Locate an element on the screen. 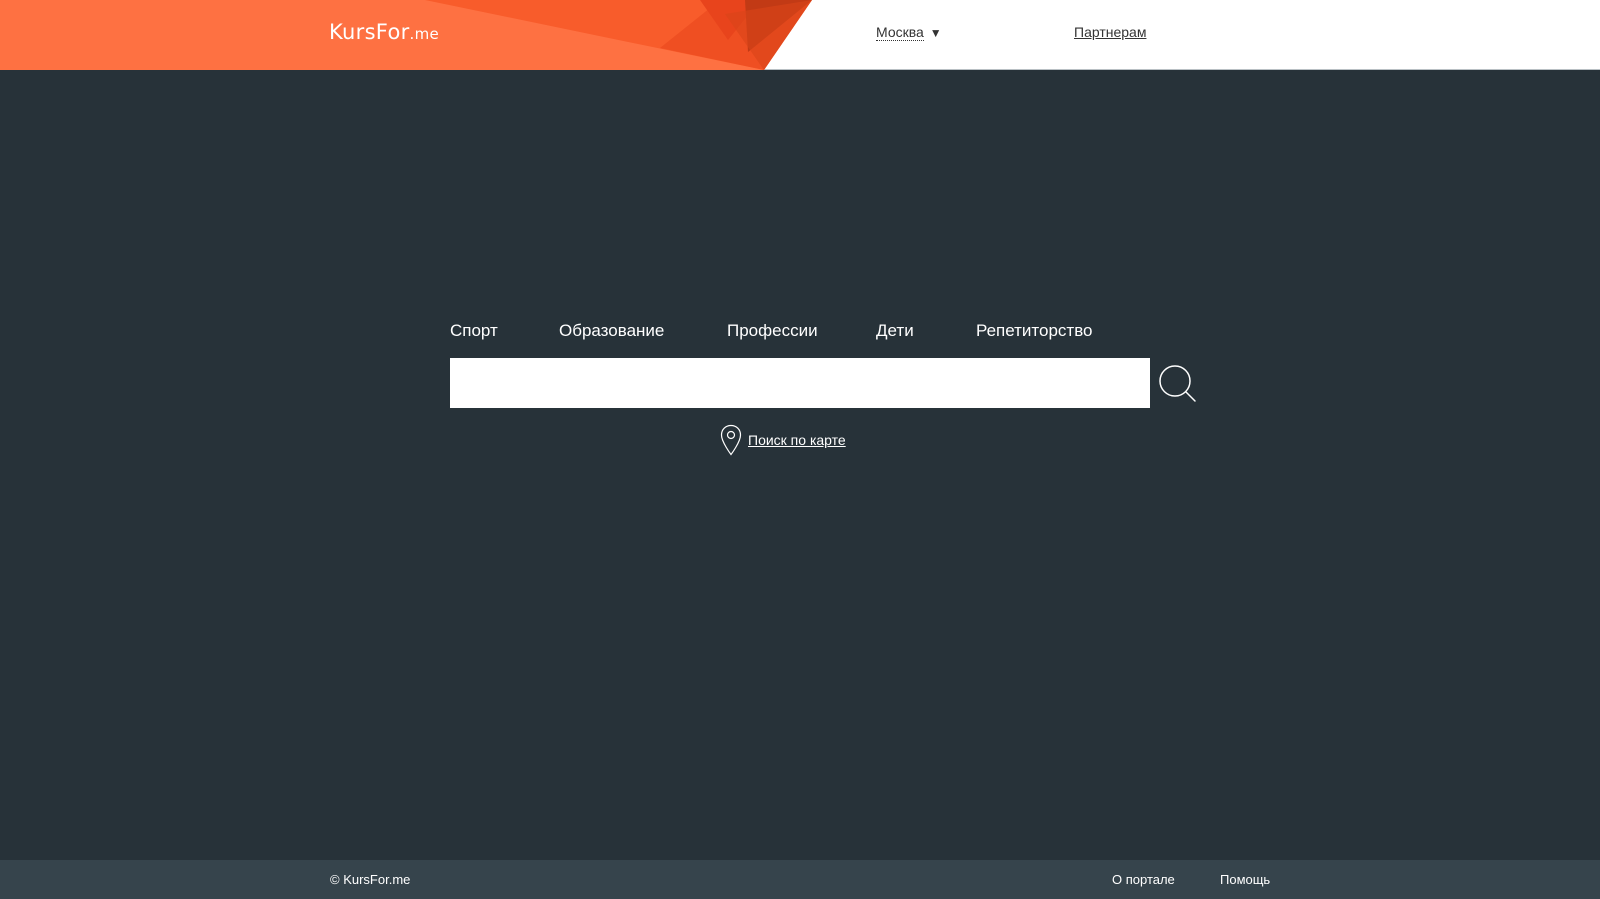 This screenshot has height=899, width=1600. site-header: KursFor.me Москва ▼ Партнерам is located at coordinates (800, 35).